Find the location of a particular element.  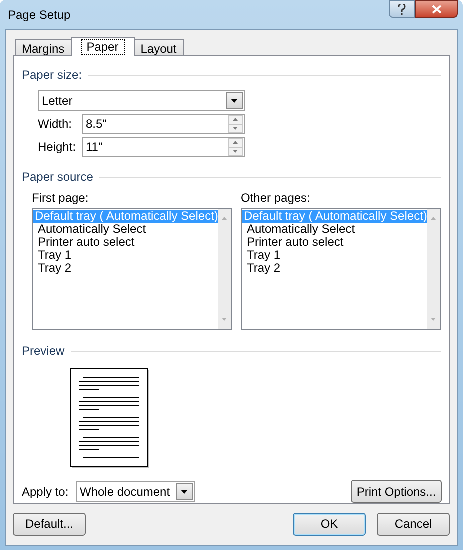

tab: Paper is located at coordinates (102, 46).